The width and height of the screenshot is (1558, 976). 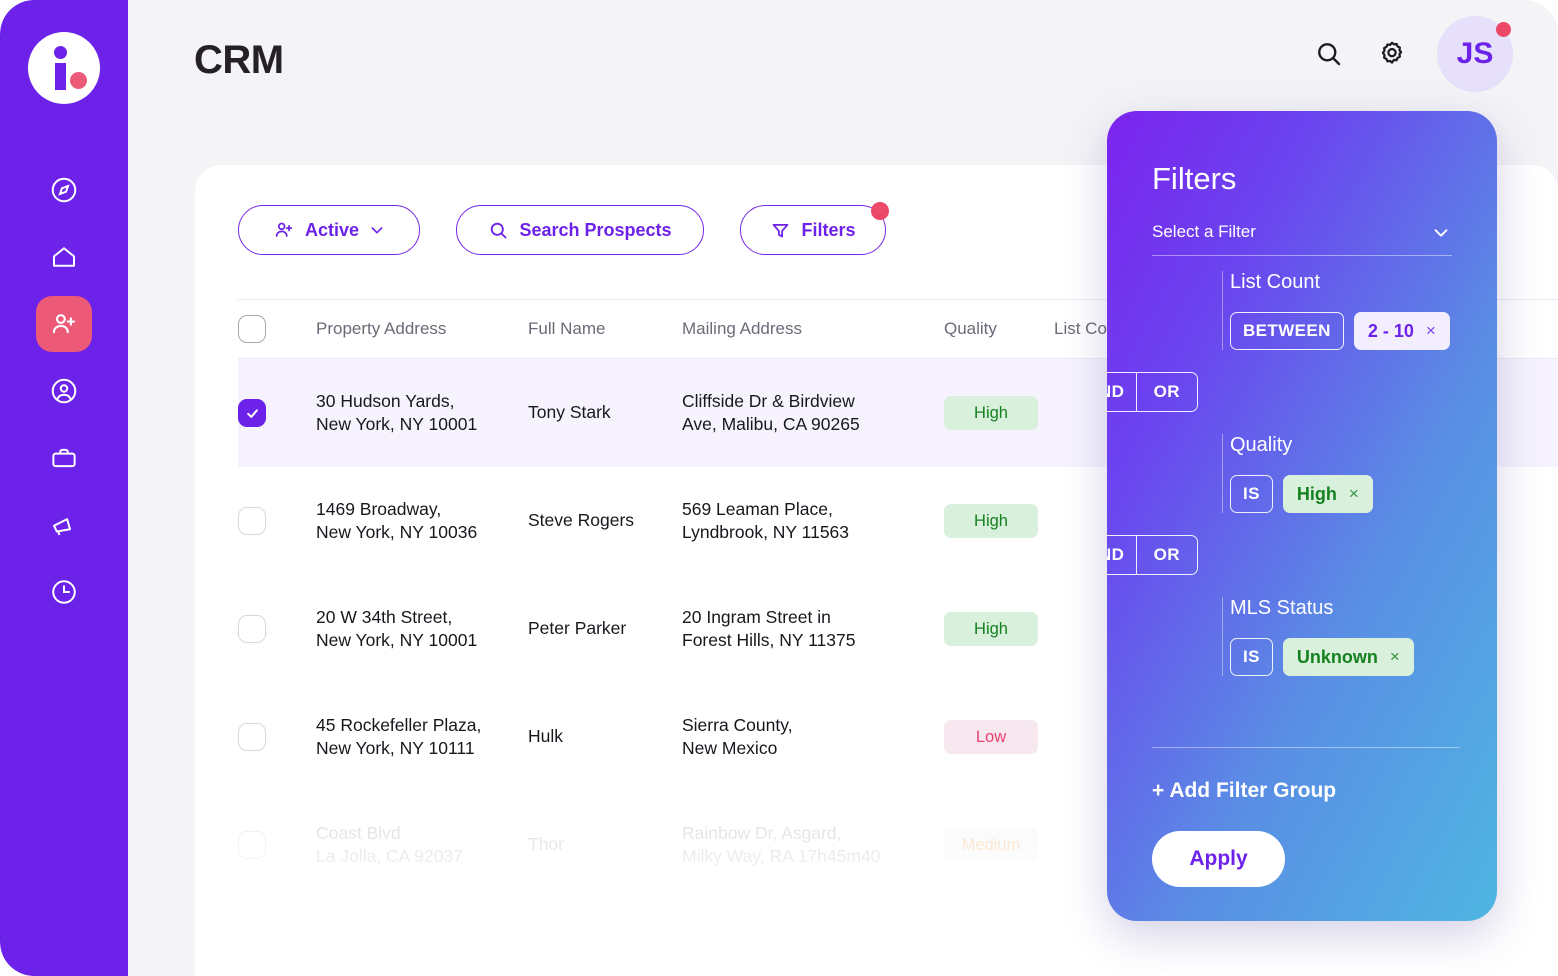 I want to click on filters-panel-title: Filters, so click(x=1194, y=178).